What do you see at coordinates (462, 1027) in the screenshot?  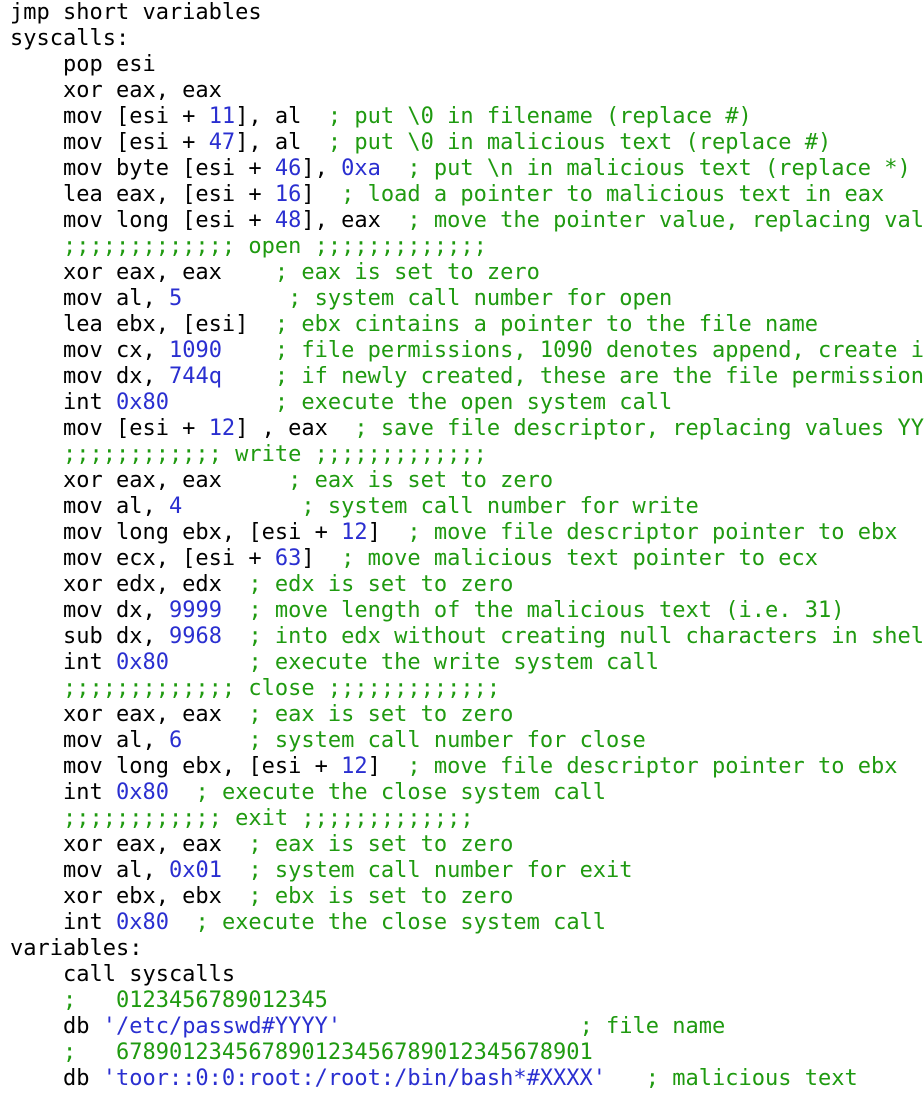 I see `code-line: db '/etc/passwd#YYYY' ; file name` at bounding box center [462, 1027].